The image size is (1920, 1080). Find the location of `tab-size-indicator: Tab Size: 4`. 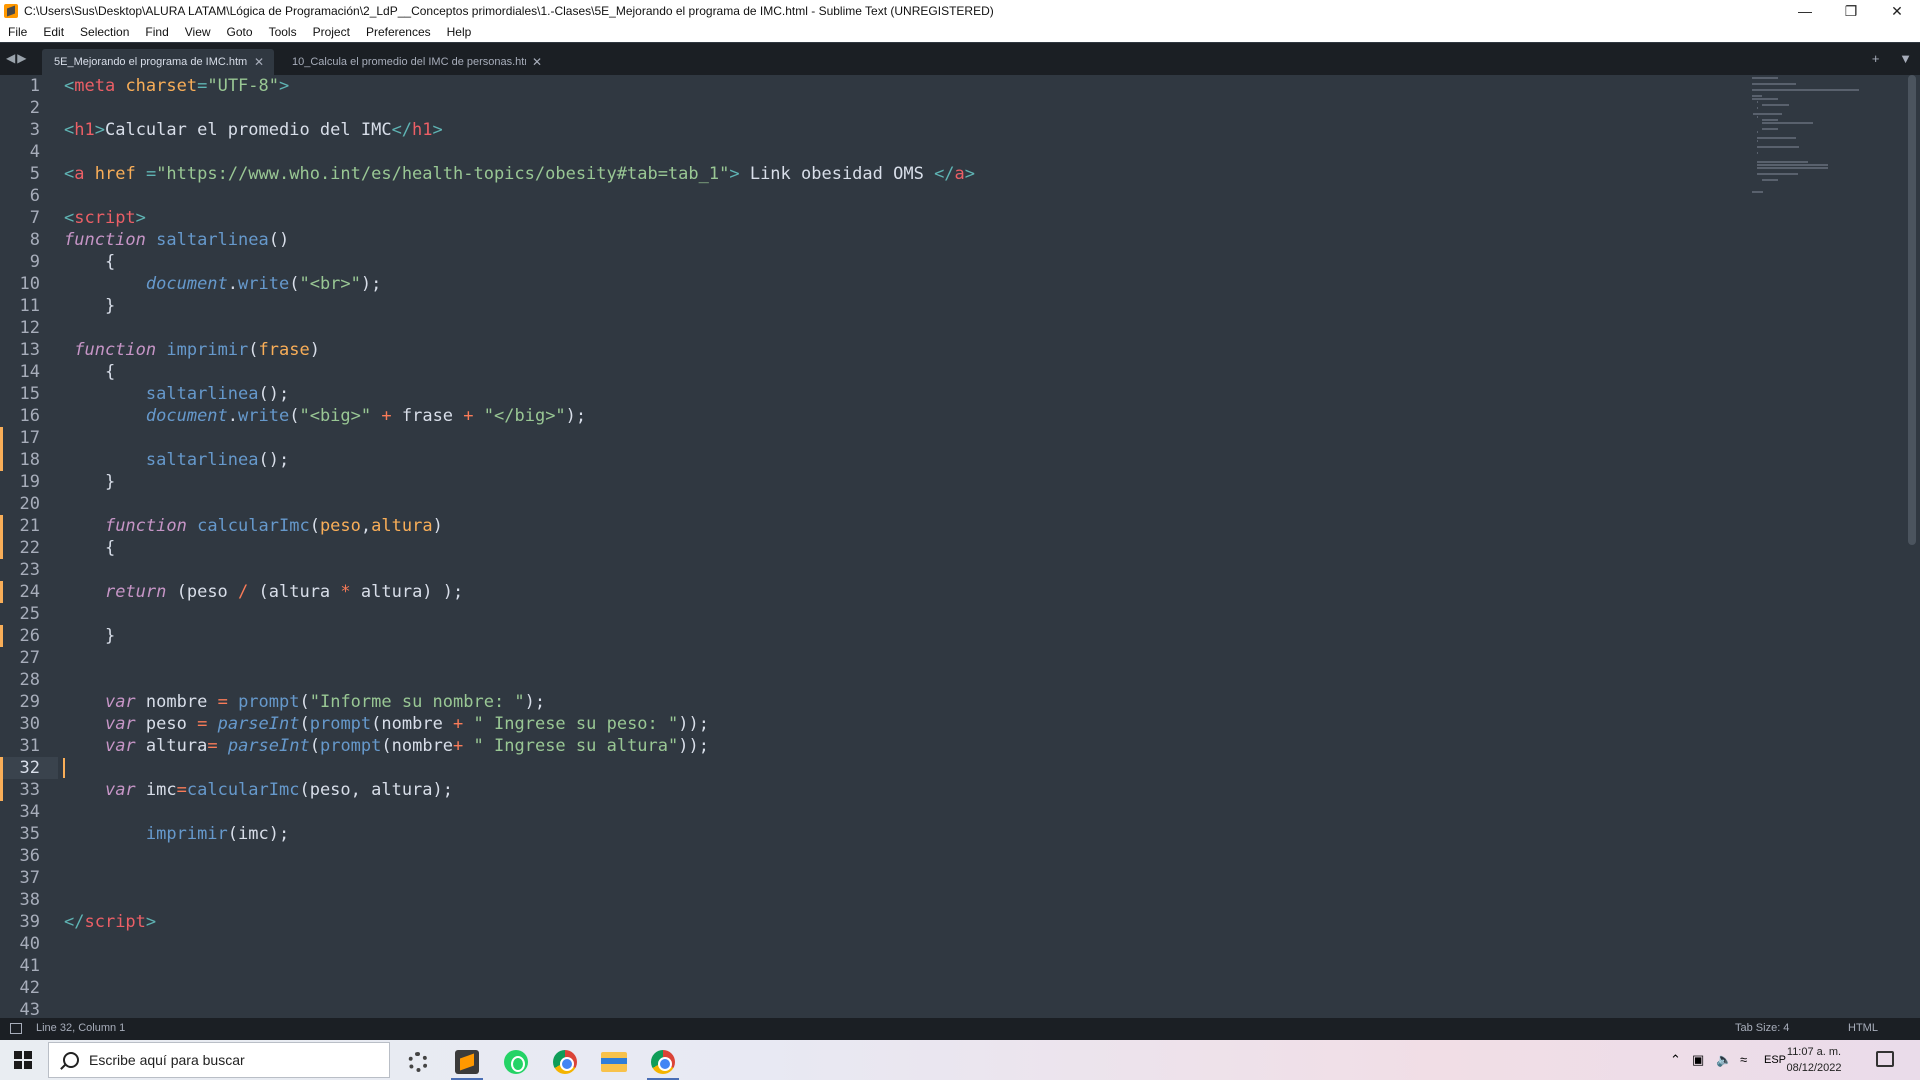

tab-size-indicator: Tab Size: 4 is located at coordinates (1762, 1028).